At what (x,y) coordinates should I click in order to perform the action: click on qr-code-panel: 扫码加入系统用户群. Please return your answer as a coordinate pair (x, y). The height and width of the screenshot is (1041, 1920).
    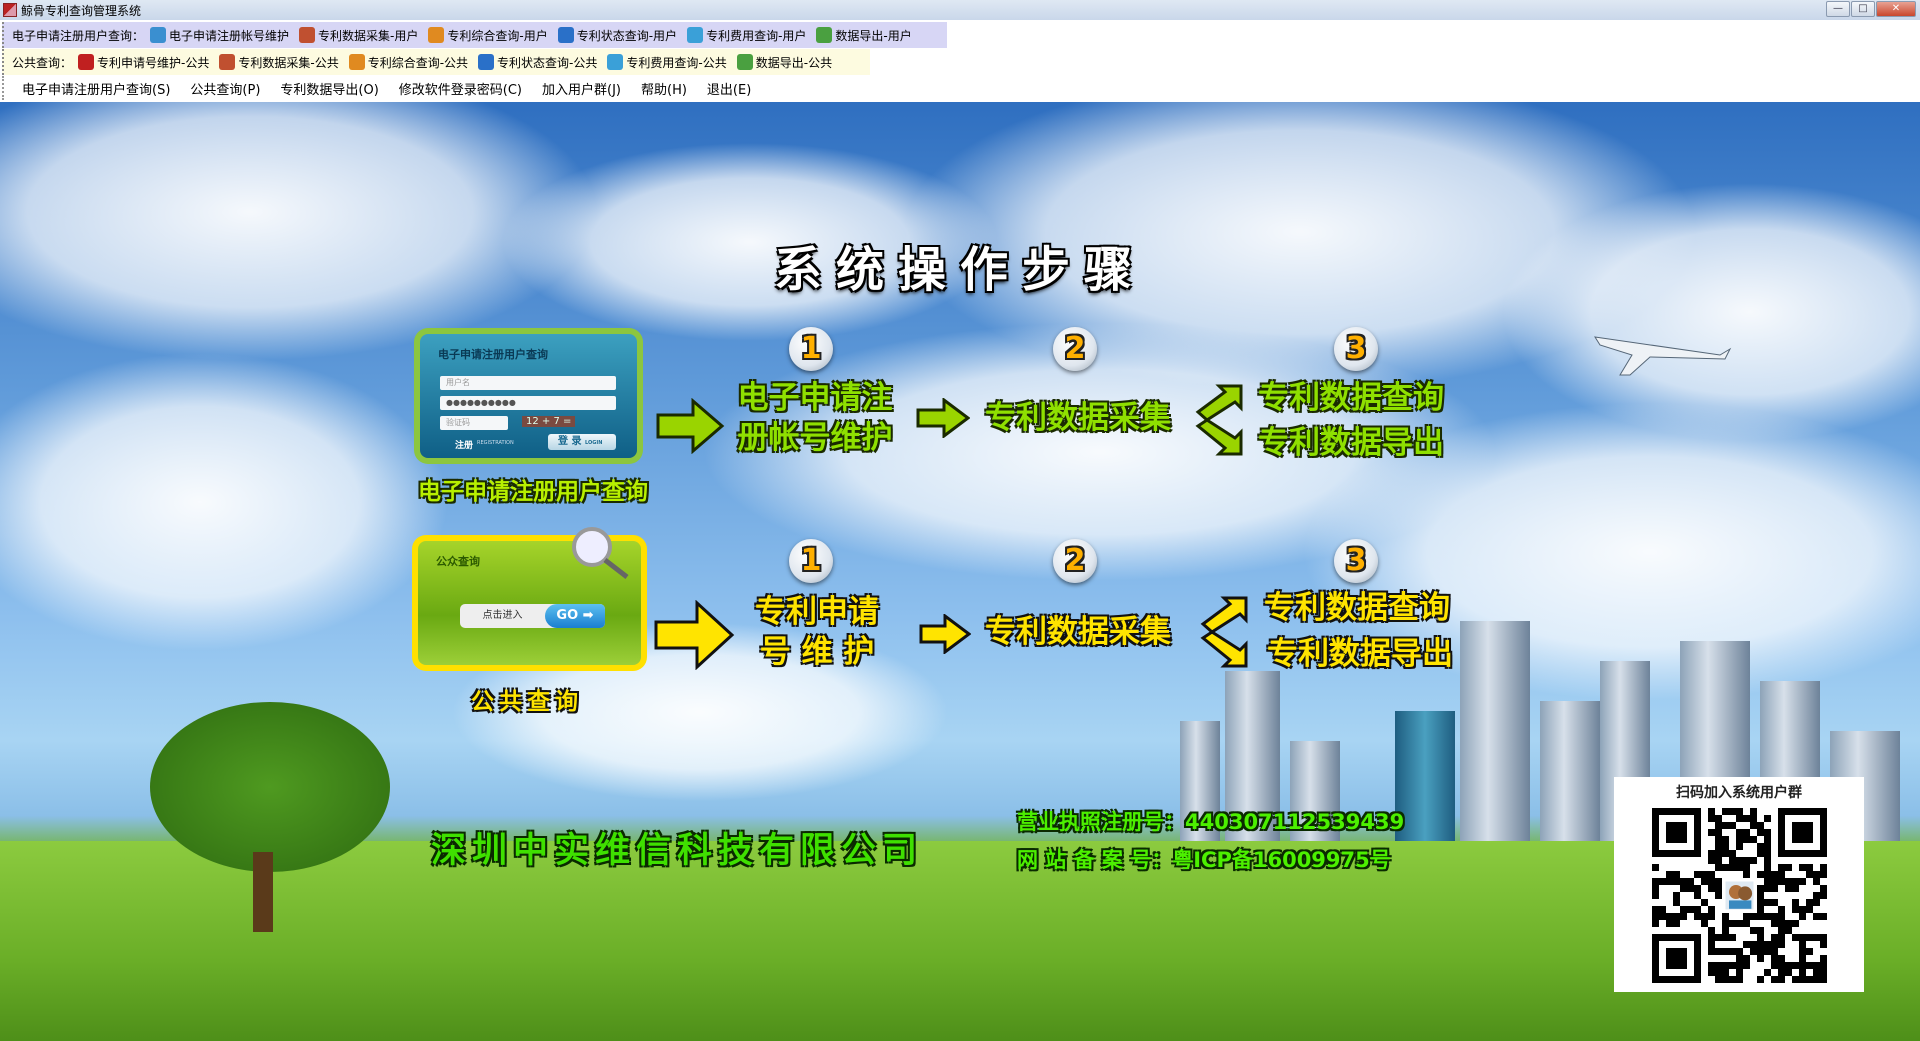
    Looking at the image, I should click on (1739, 884).